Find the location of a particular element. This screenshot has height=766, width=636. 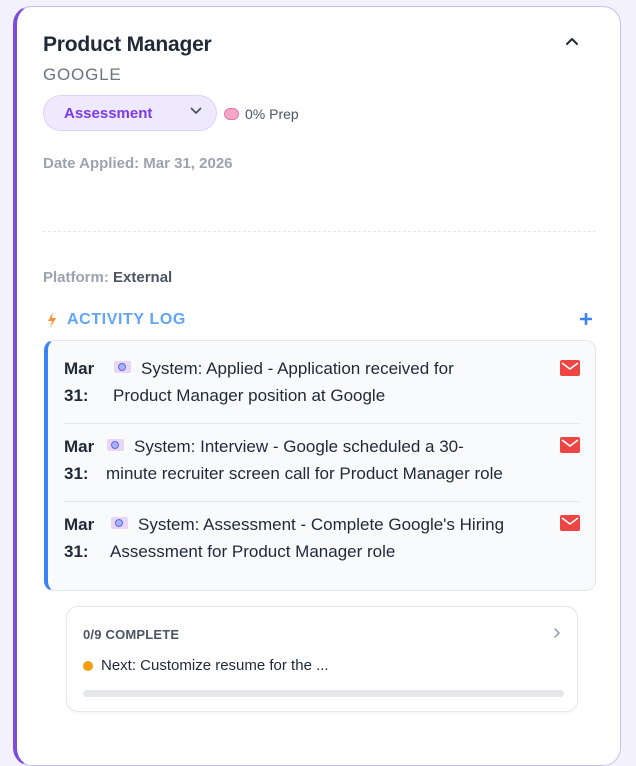

status-value: Assessment is located at coordinates (108, 113).